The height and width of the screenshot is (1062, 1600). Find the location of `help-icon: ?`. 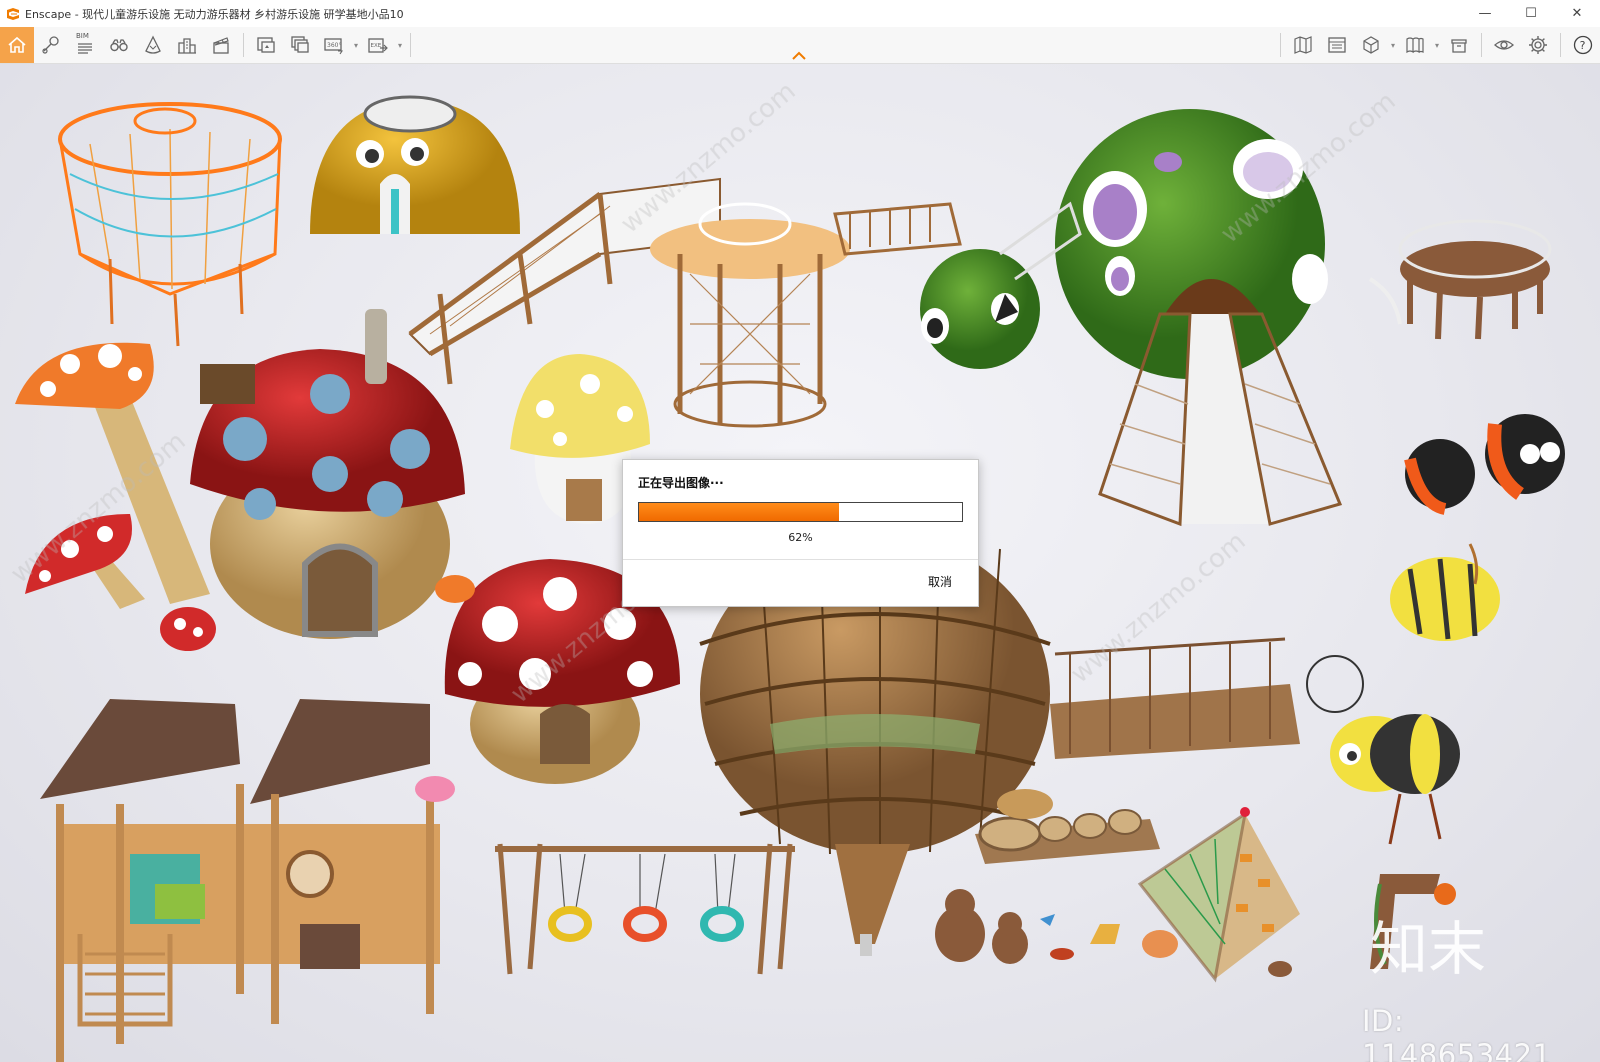

help-icon: ? is located at coordinates (1583, 45).